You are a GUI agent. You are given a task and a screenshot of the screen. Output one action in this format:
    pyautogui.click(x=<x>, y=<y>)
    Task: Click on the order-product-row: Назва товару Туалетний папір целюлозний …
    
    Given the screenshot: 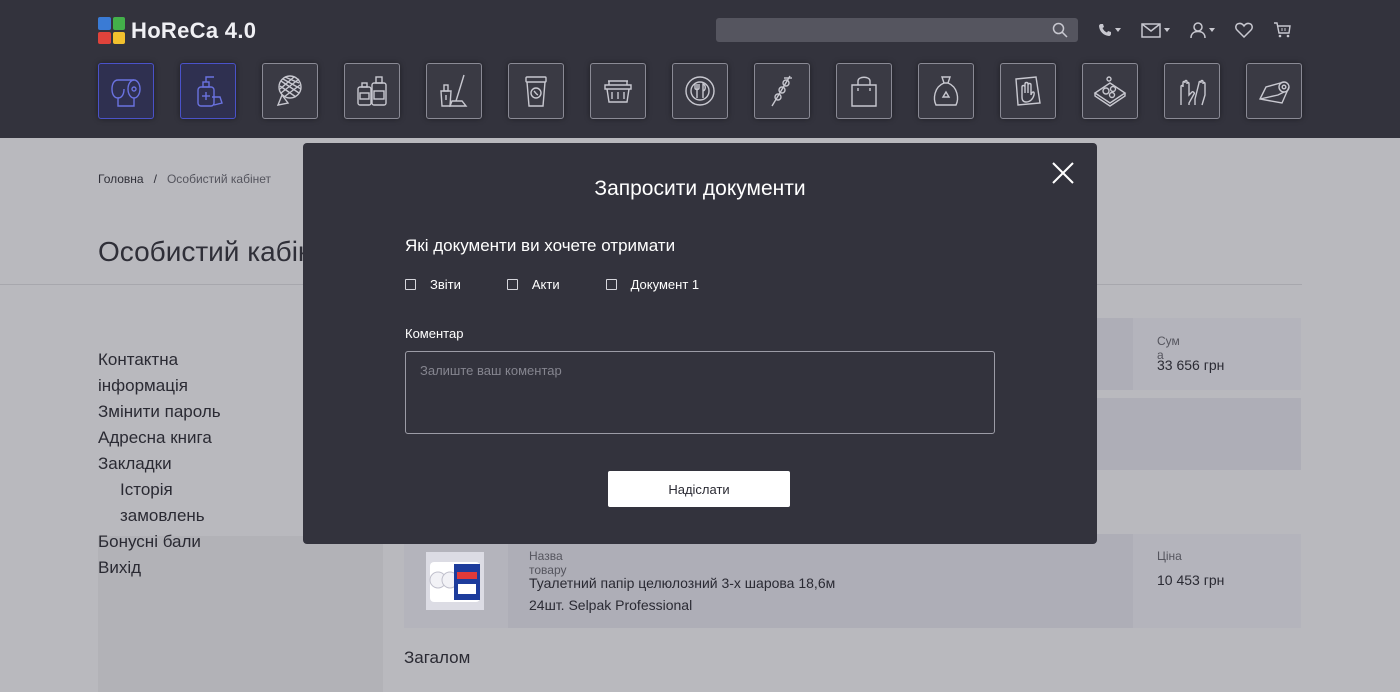 What is the action you would take?
    pyautogui.click(x=852, y=581)
    